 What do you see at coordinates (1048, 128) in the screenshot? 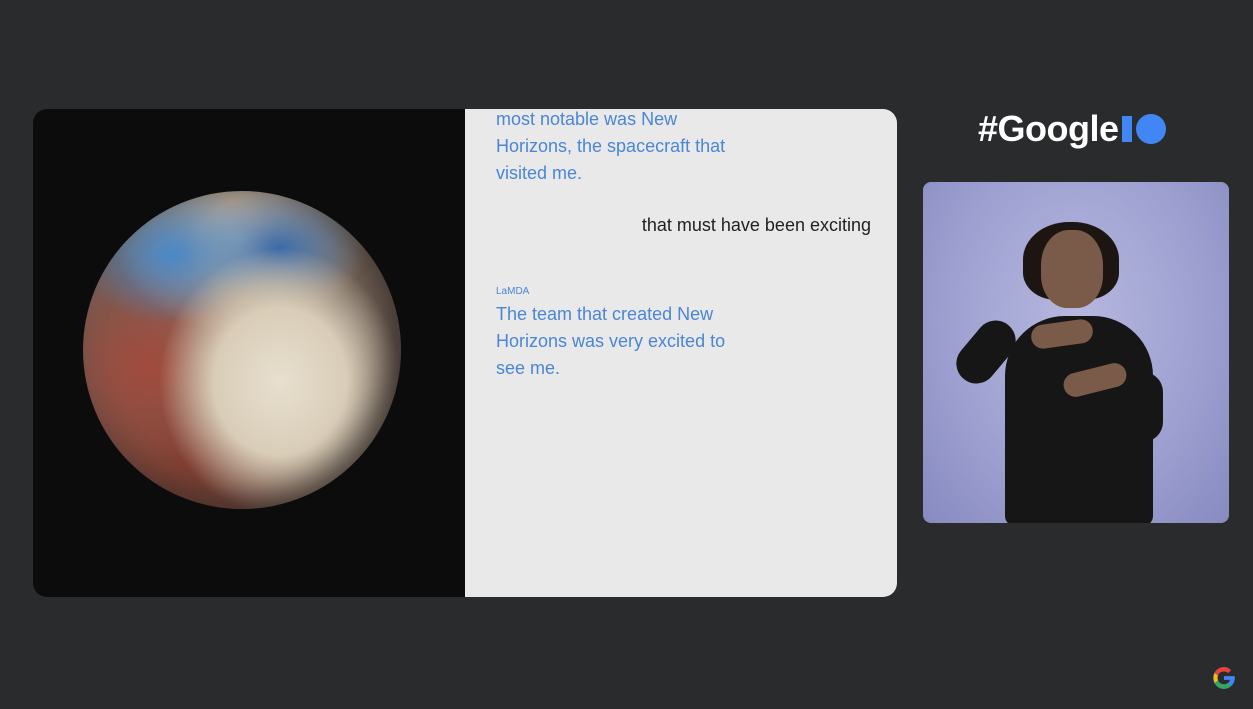
I see `brand-hashtag: #Google` at bounding box center [1048, 128].